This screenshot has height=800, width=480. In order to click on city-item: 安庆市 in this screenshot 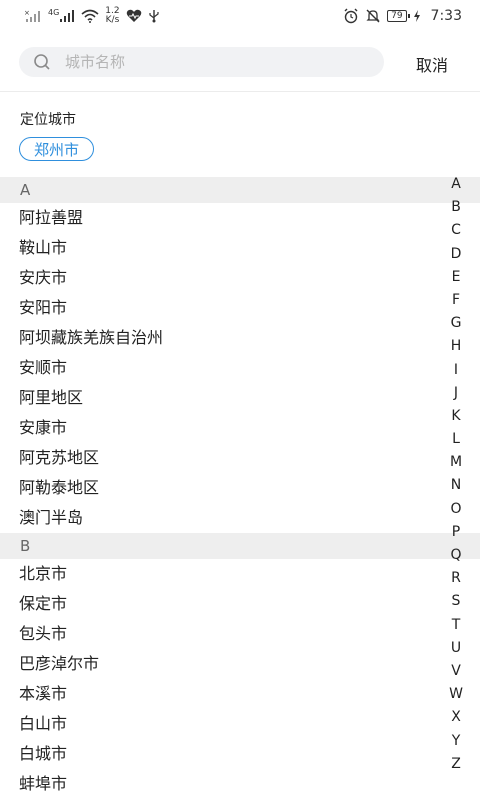, I will do `click(240, 278)`.